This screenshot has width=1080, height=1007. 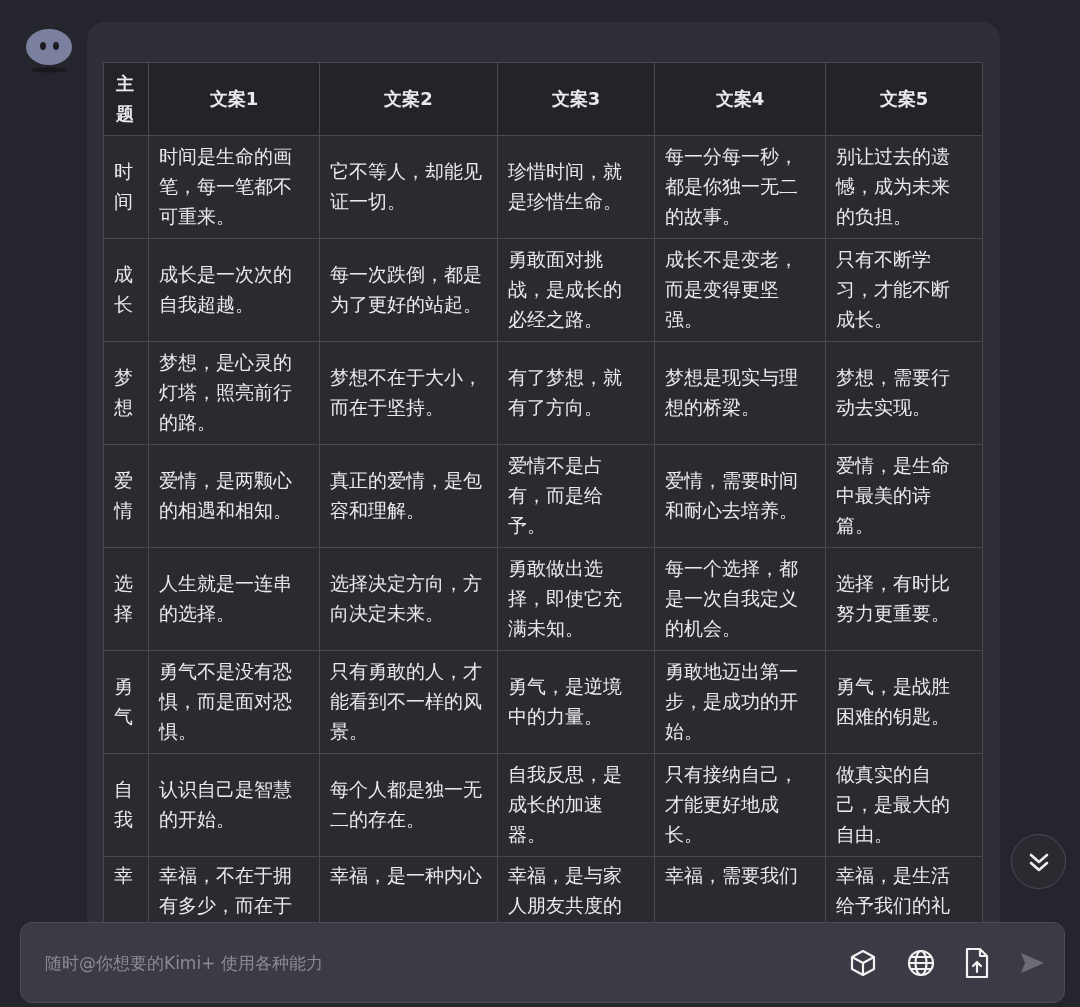 I want to click on table-cell: 幸福，是生活给予我们的礼, so click(x=904, y=889).